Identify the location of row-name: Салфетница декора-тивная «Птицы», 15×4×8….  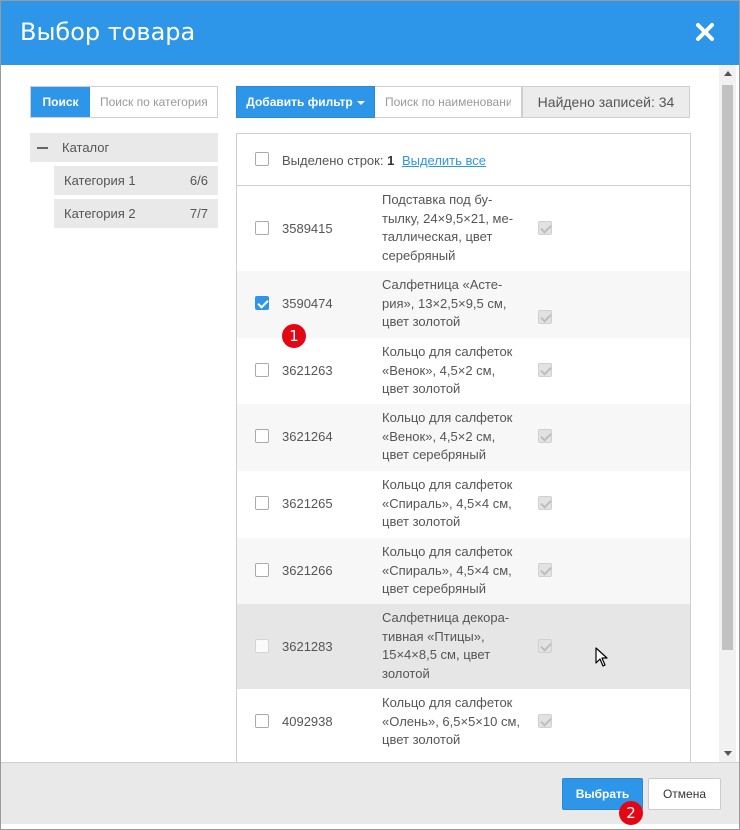
(446, 645).